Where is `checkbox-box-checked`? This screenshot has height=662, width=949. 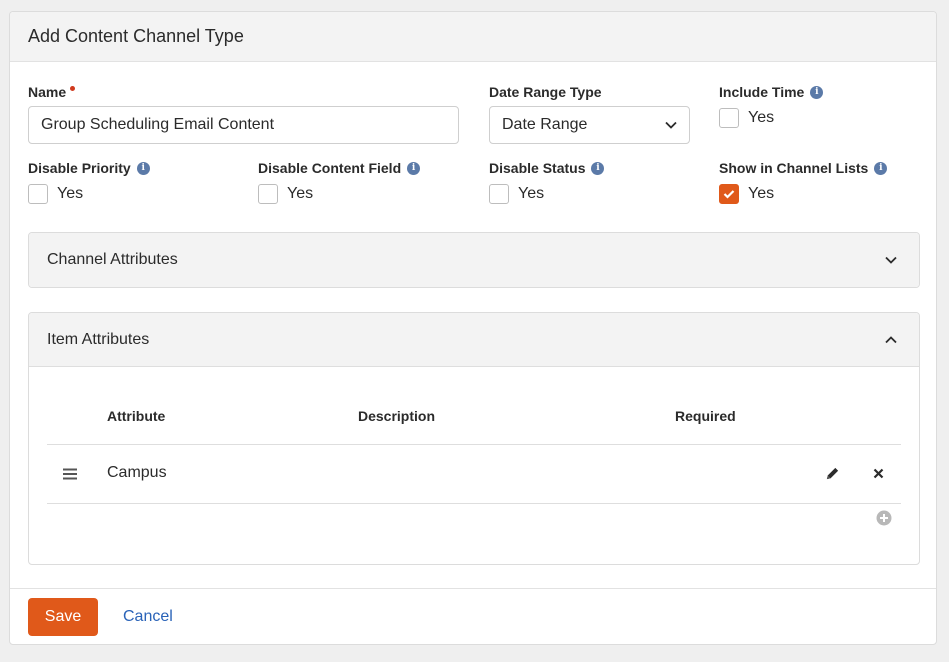
checkbox-box-checked is located at coordinates (729, 194).